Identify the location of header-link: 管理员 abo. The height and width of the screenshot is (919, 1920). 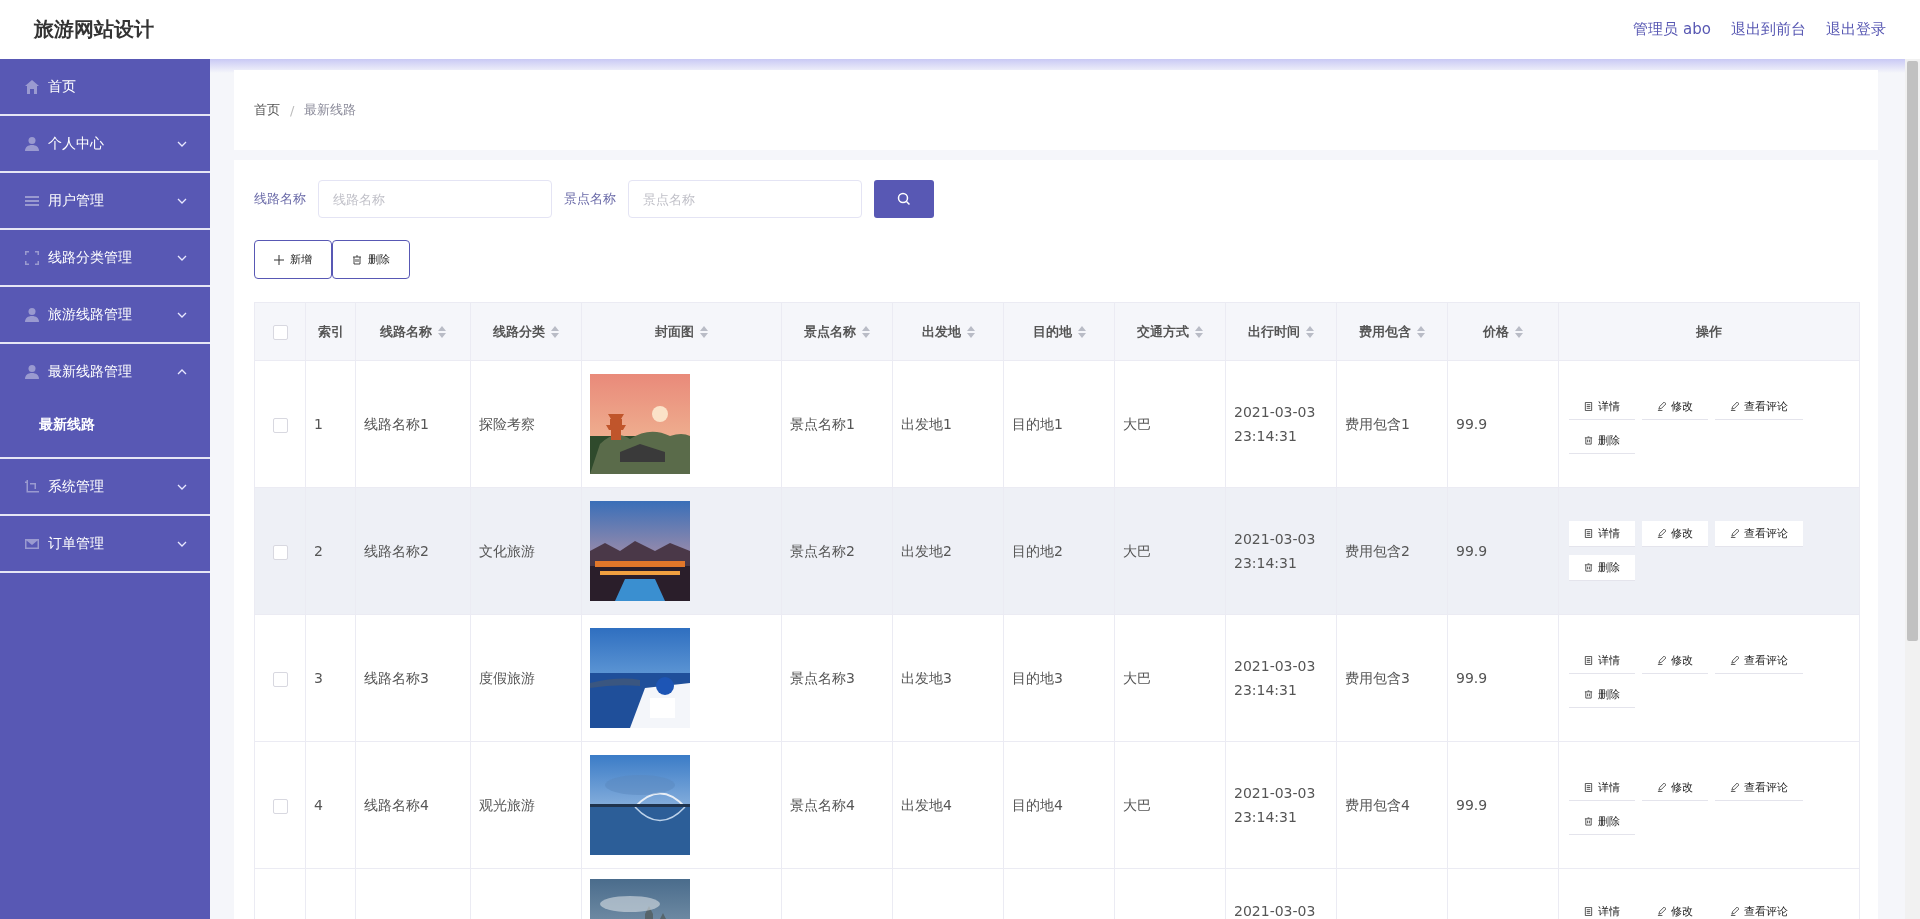
(1672, 29).